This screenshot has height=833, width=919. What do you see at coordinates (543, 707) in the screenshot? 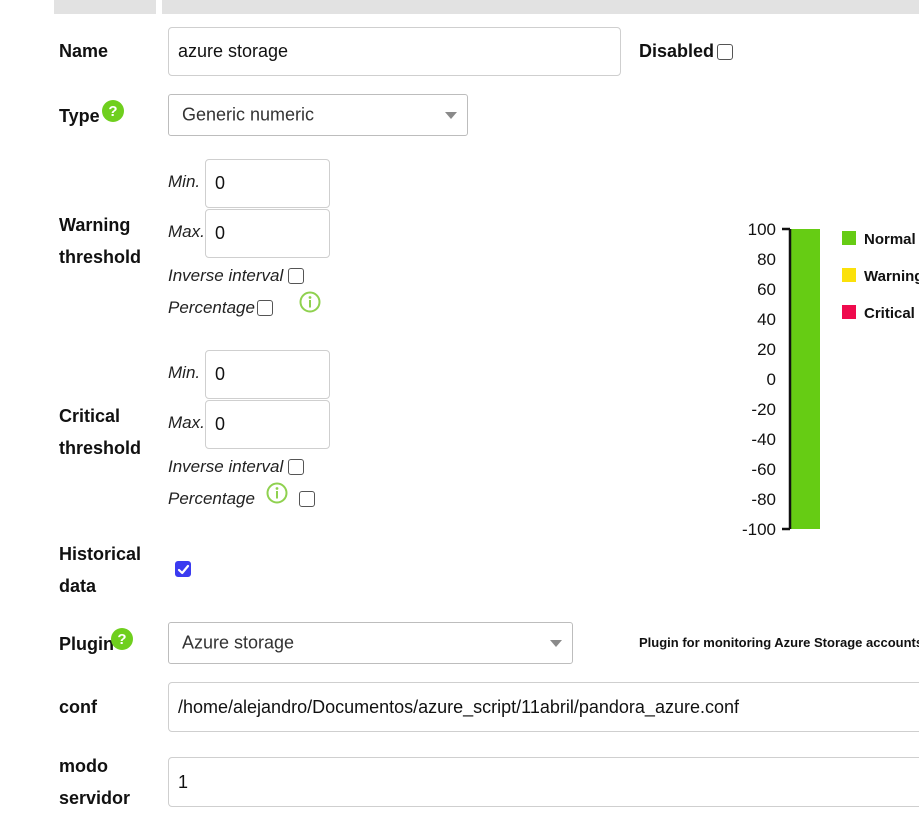
I see `conf-input` at bounding box center [543, 707].